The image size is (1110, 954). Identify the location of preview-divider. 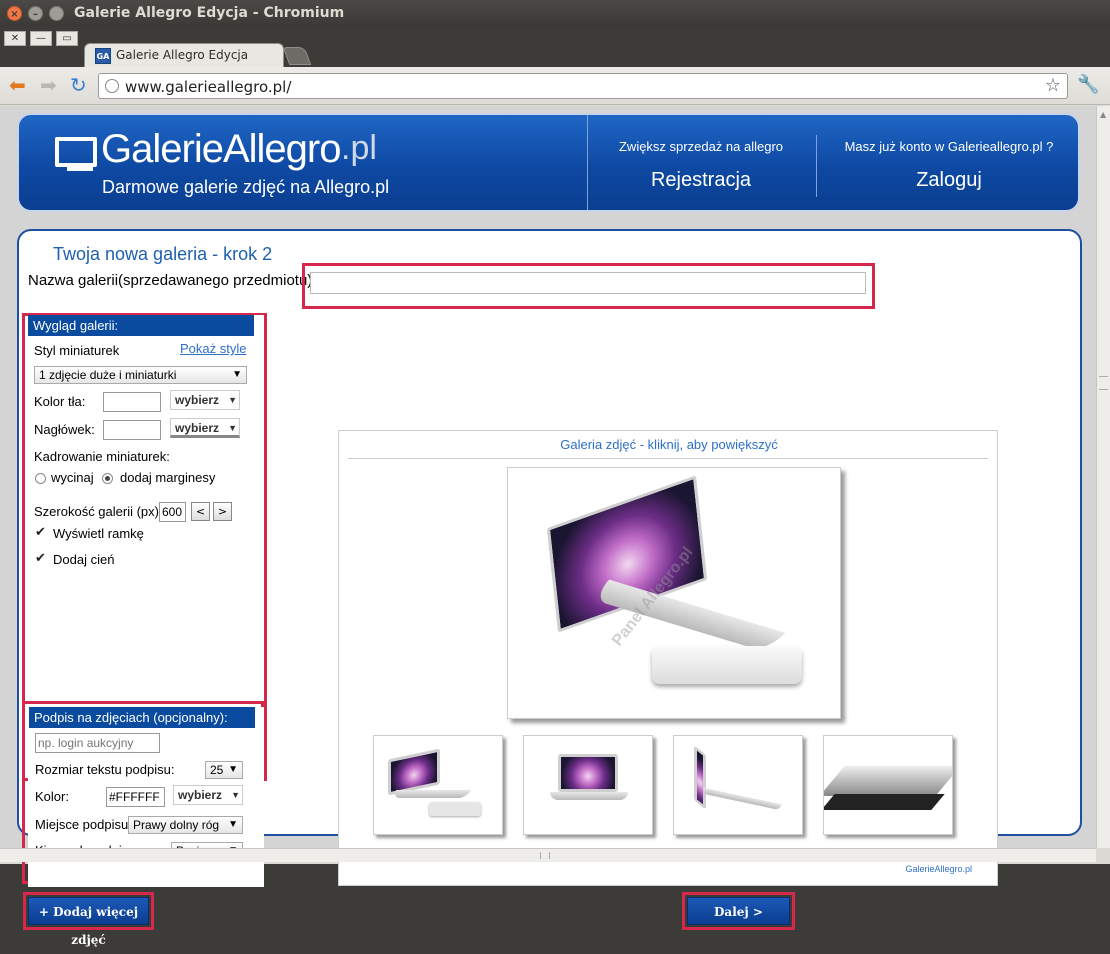
(668, 458).